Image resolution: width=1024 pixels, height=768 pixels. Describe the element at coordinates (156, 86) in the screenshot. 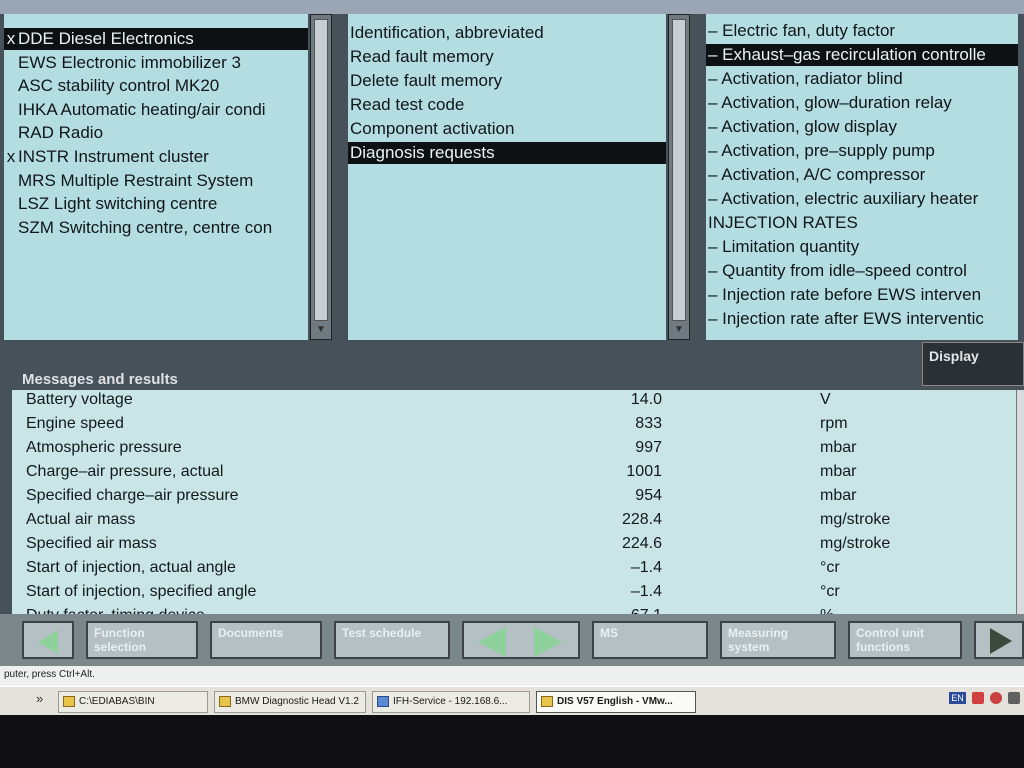

I see `list-item: ASC stability control MK20` at that location.